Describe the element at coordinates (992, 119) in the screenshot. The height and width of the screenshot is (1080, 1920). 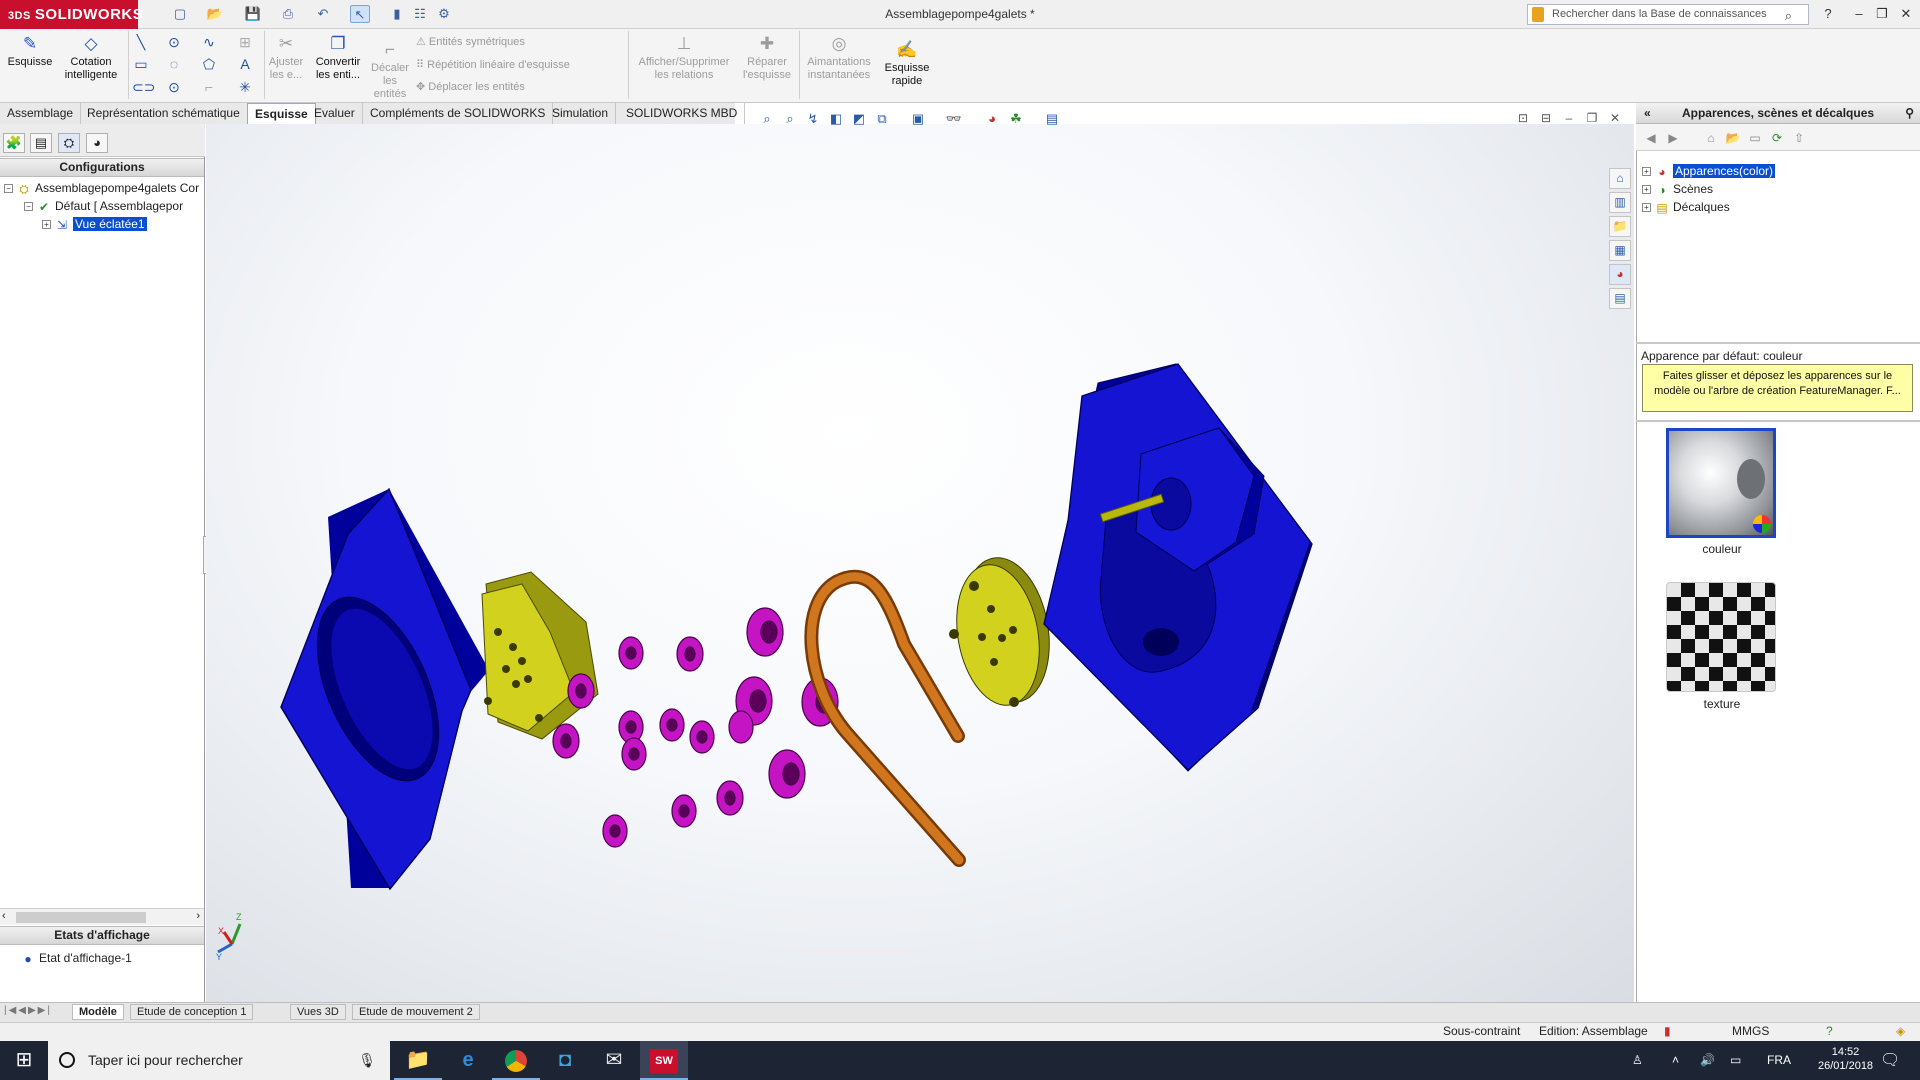
I see `edit-appearance-icon: ◕` at that location.